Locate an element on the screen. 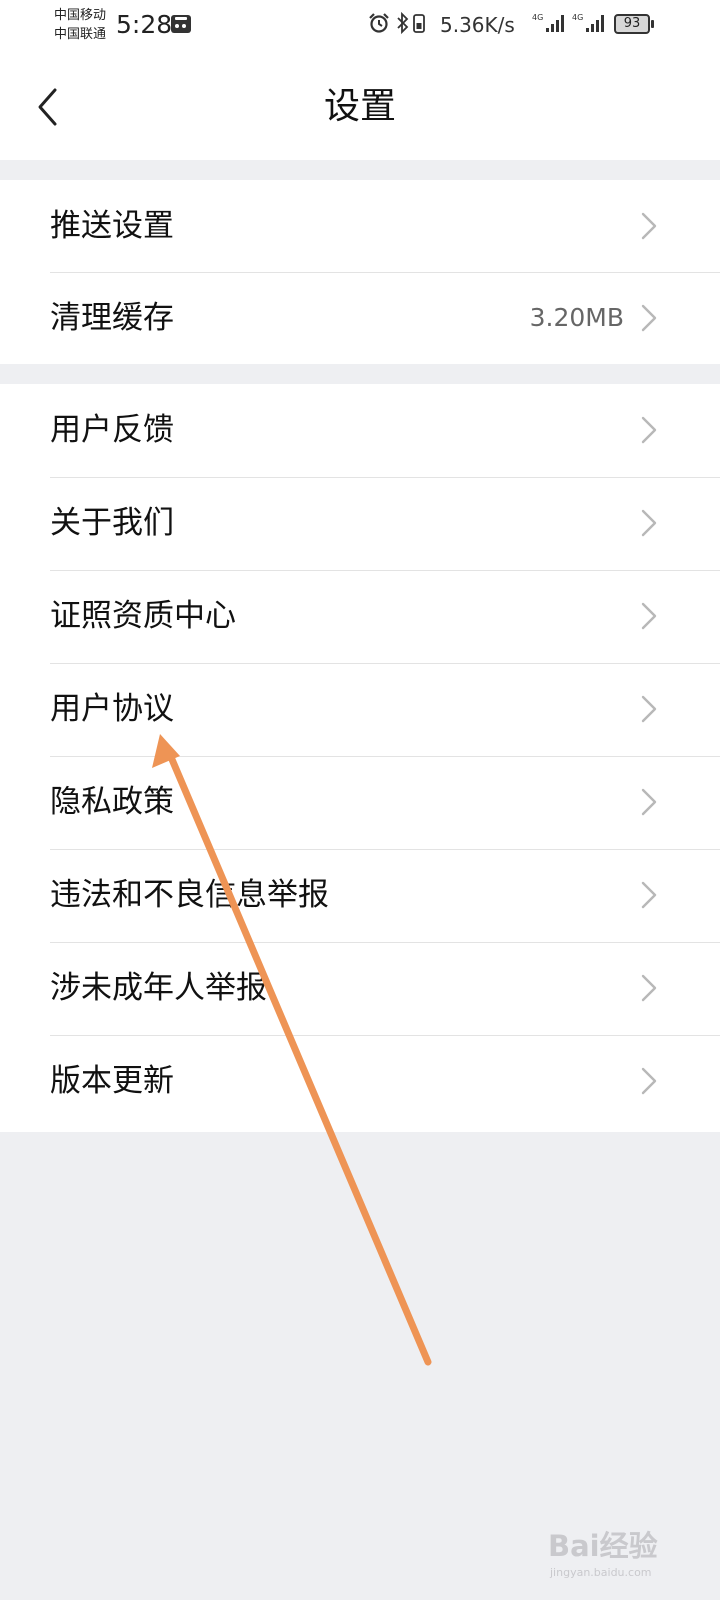 The height and width of the screenshot is (1600, 720). watermark-site: jingyan.baidu.com is located at coordinates (601, 1572).